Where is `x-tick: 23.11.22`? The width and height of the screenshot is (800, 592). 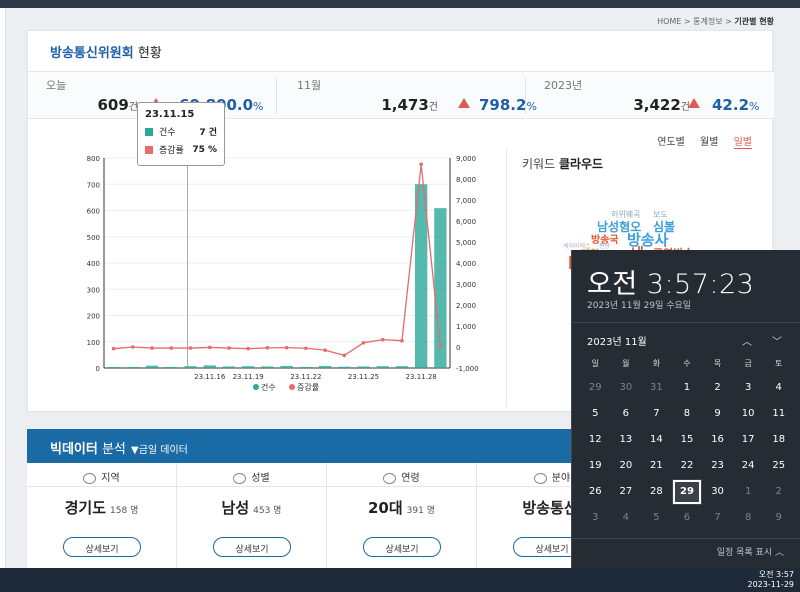
x-tick: 23.11.22 is located at coordinates (305, 377).